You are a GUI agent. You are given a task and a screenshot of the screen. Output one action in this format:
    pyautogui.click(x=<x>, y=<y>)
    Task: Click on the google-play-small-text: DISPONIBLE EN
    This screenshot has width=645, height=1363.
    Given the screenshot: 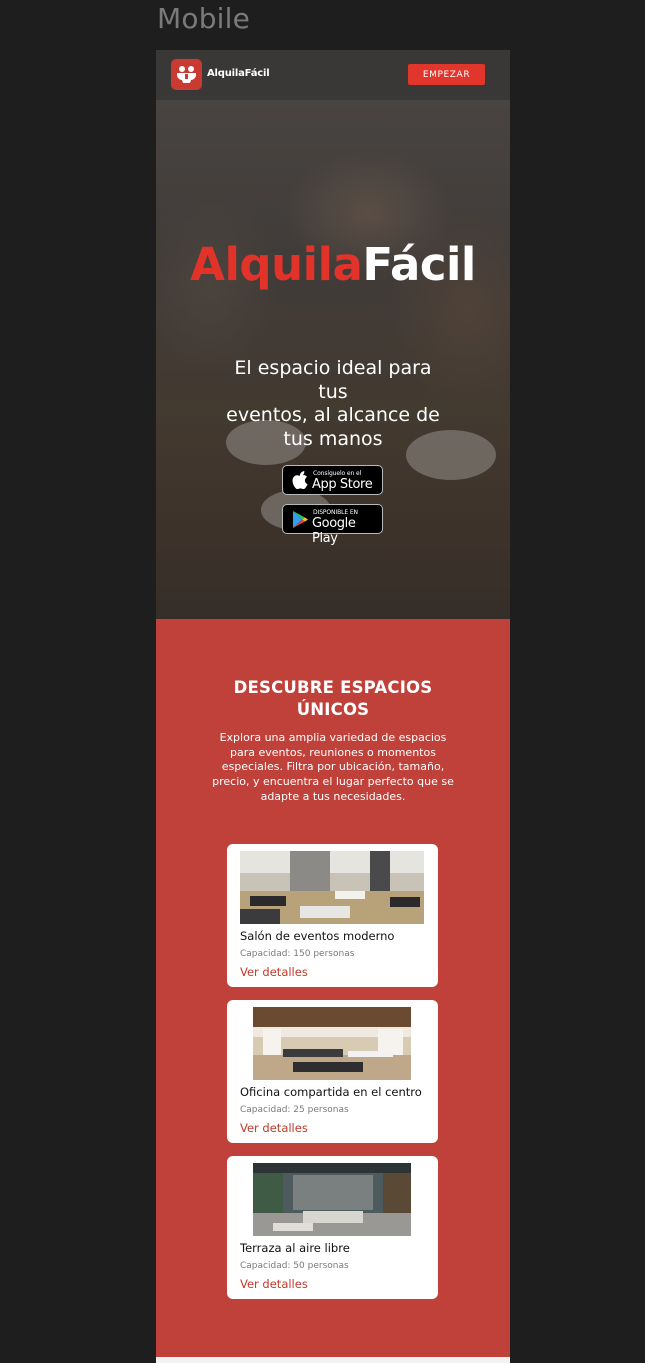 What is the action you would take?
    pyautogui.click(x=335, y=512)
    